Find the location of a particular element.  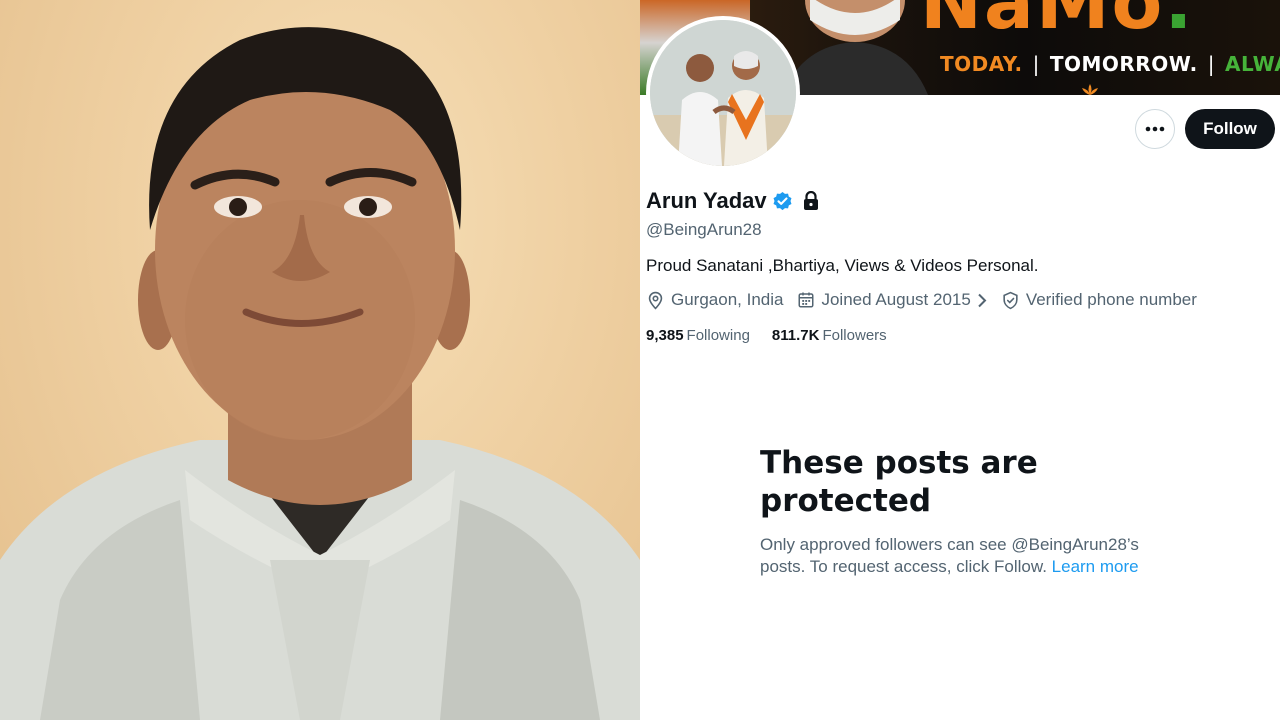

following-label: Following is located at coordinates (718, 335).